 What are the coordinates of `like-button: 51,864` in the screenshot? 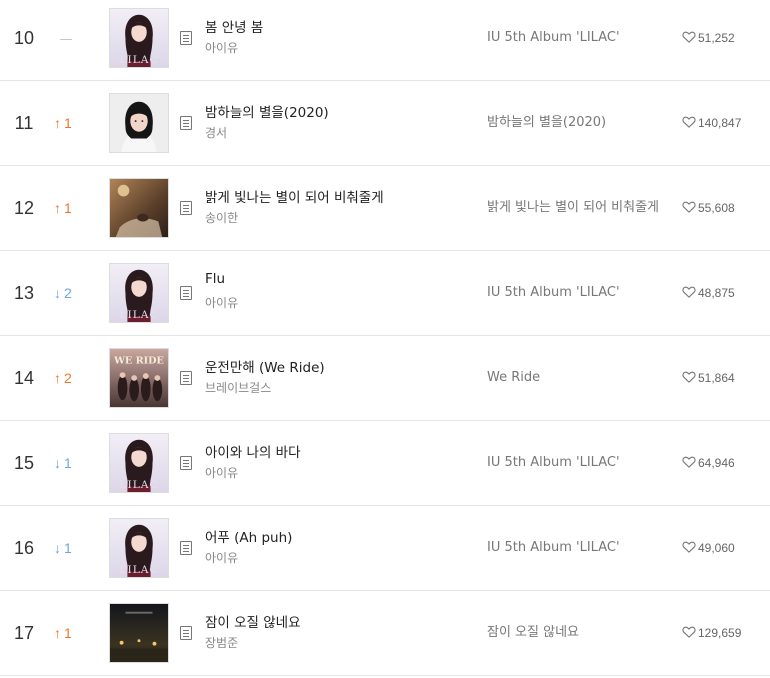 It's located at (708, 378).